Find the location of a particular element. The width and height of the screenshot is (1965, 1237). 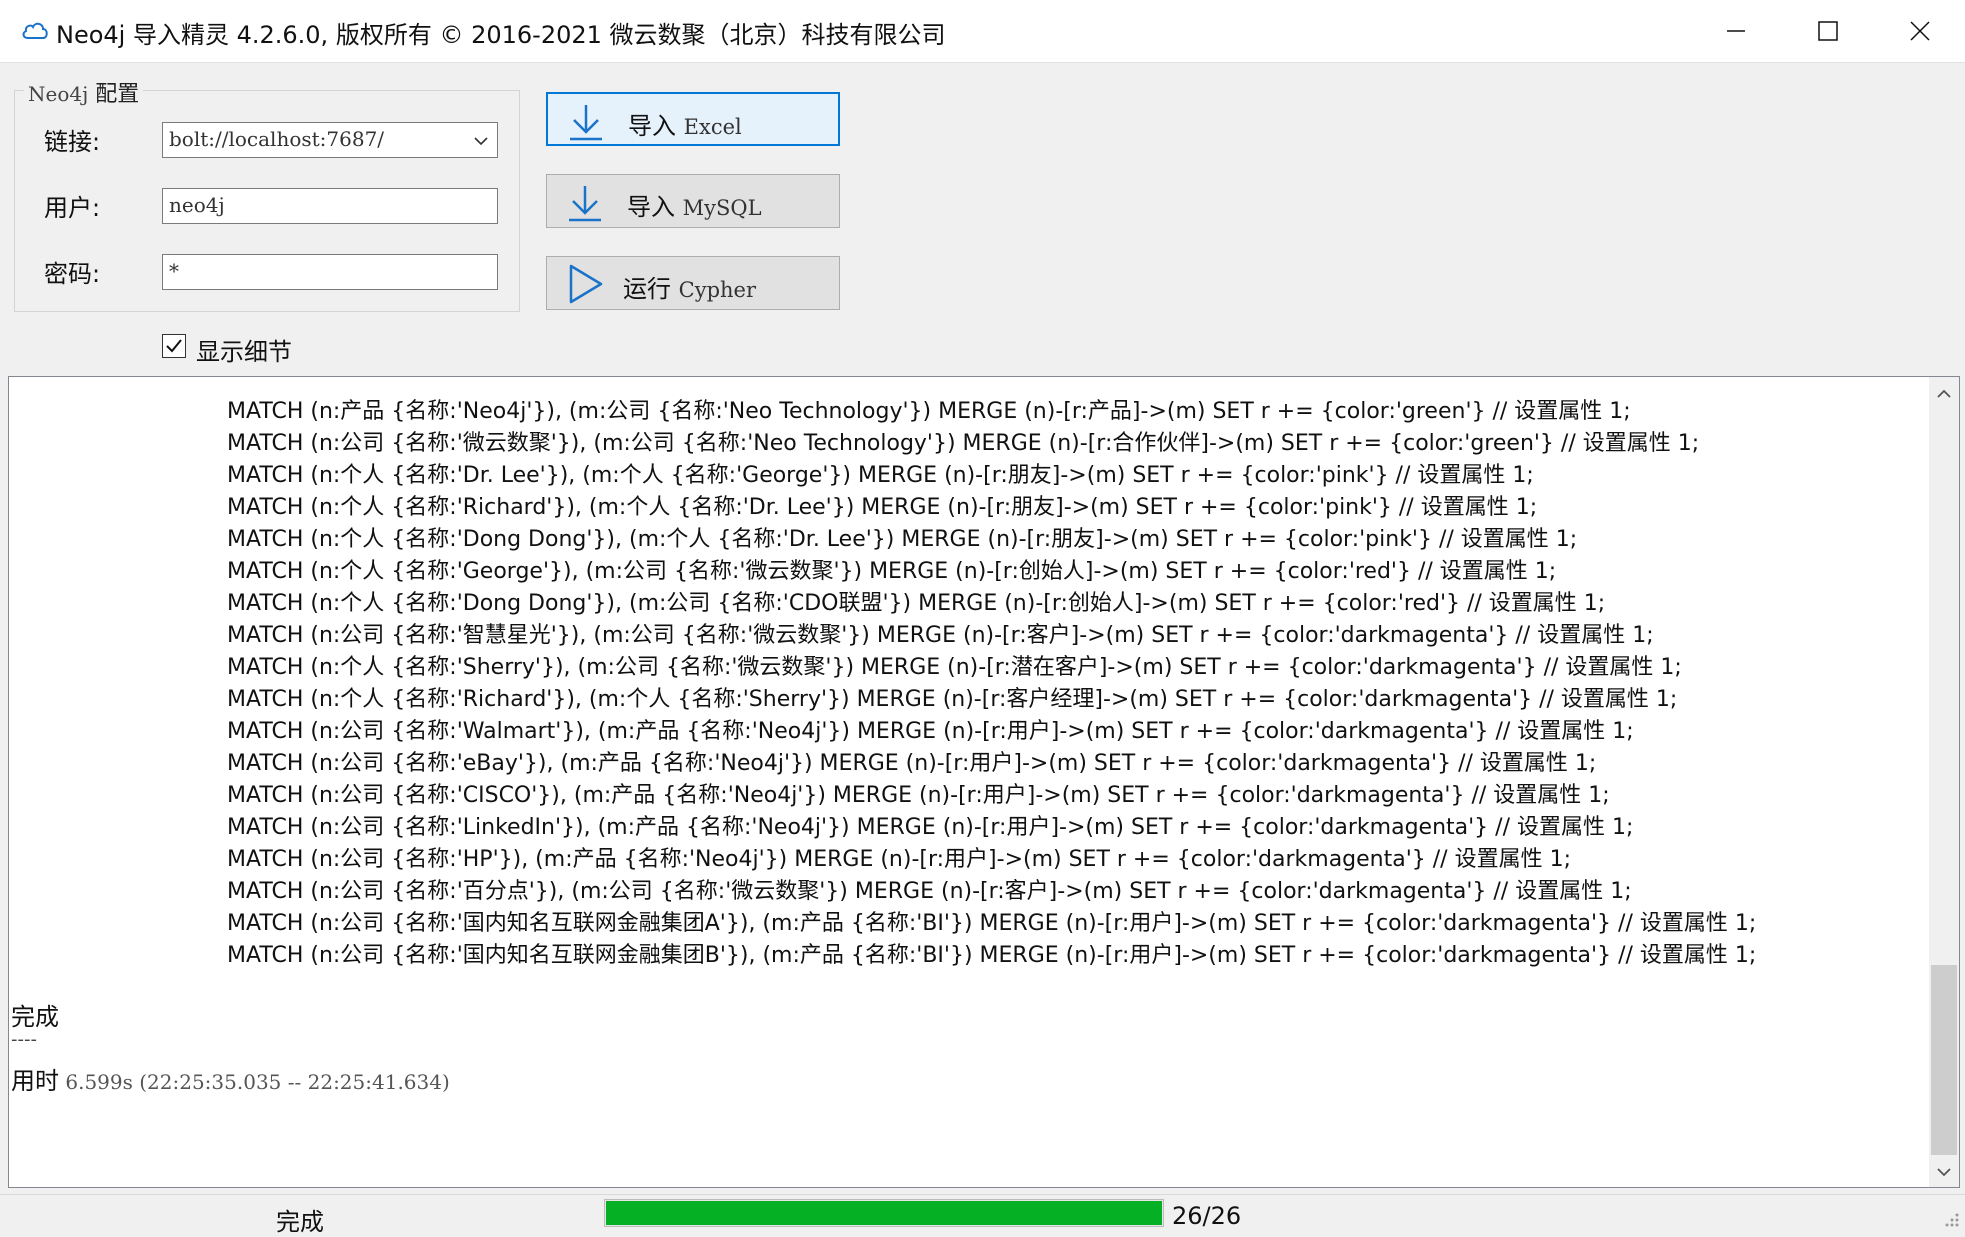

checkbox-box is located at coordinates (174, 346).